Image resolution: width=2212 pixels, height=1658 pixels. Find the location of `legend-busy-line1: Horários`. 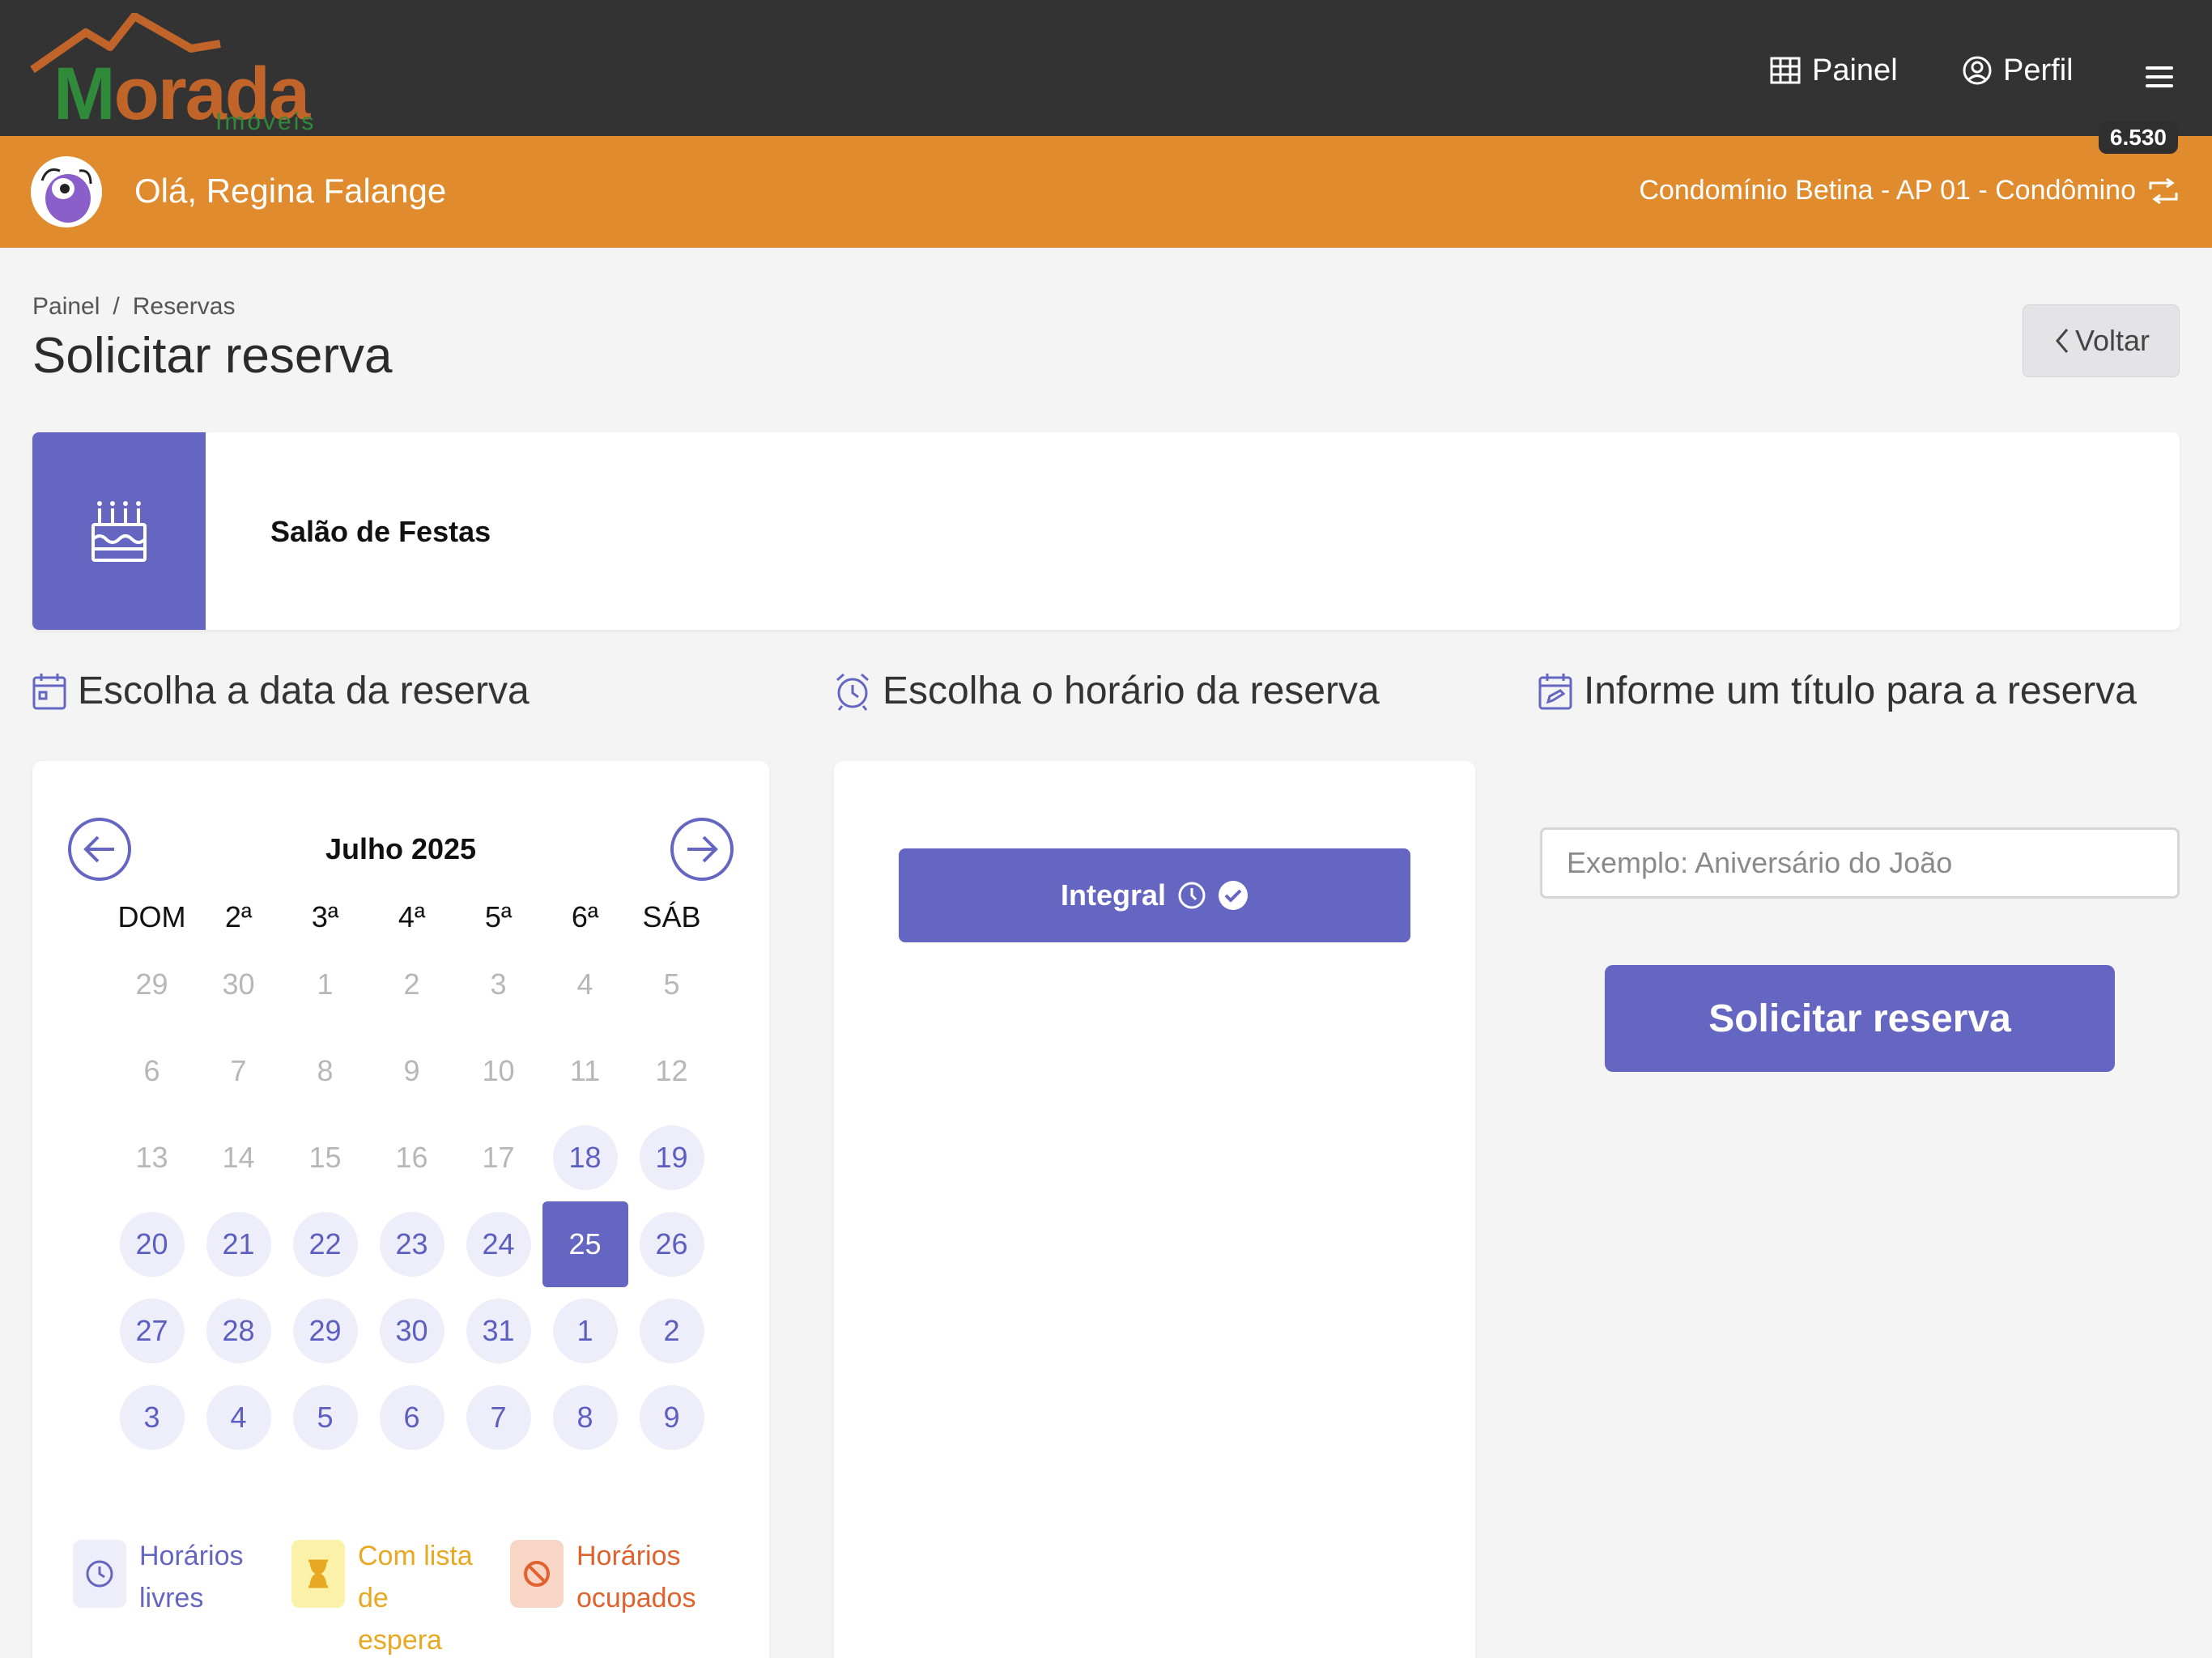

legend-busy-line1: Horários is located at coordinates (628, 1556).